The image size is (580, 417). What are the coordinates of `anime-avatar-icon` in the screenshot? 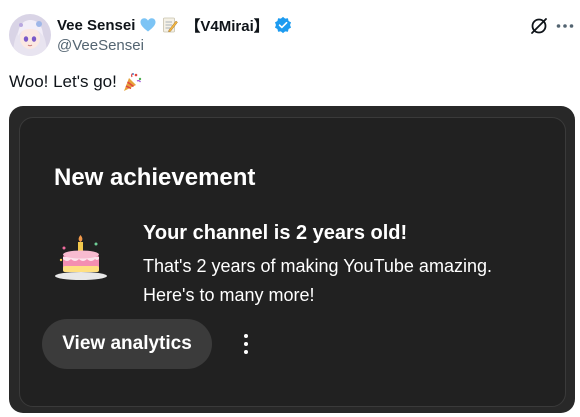 It's located at (30, 35).